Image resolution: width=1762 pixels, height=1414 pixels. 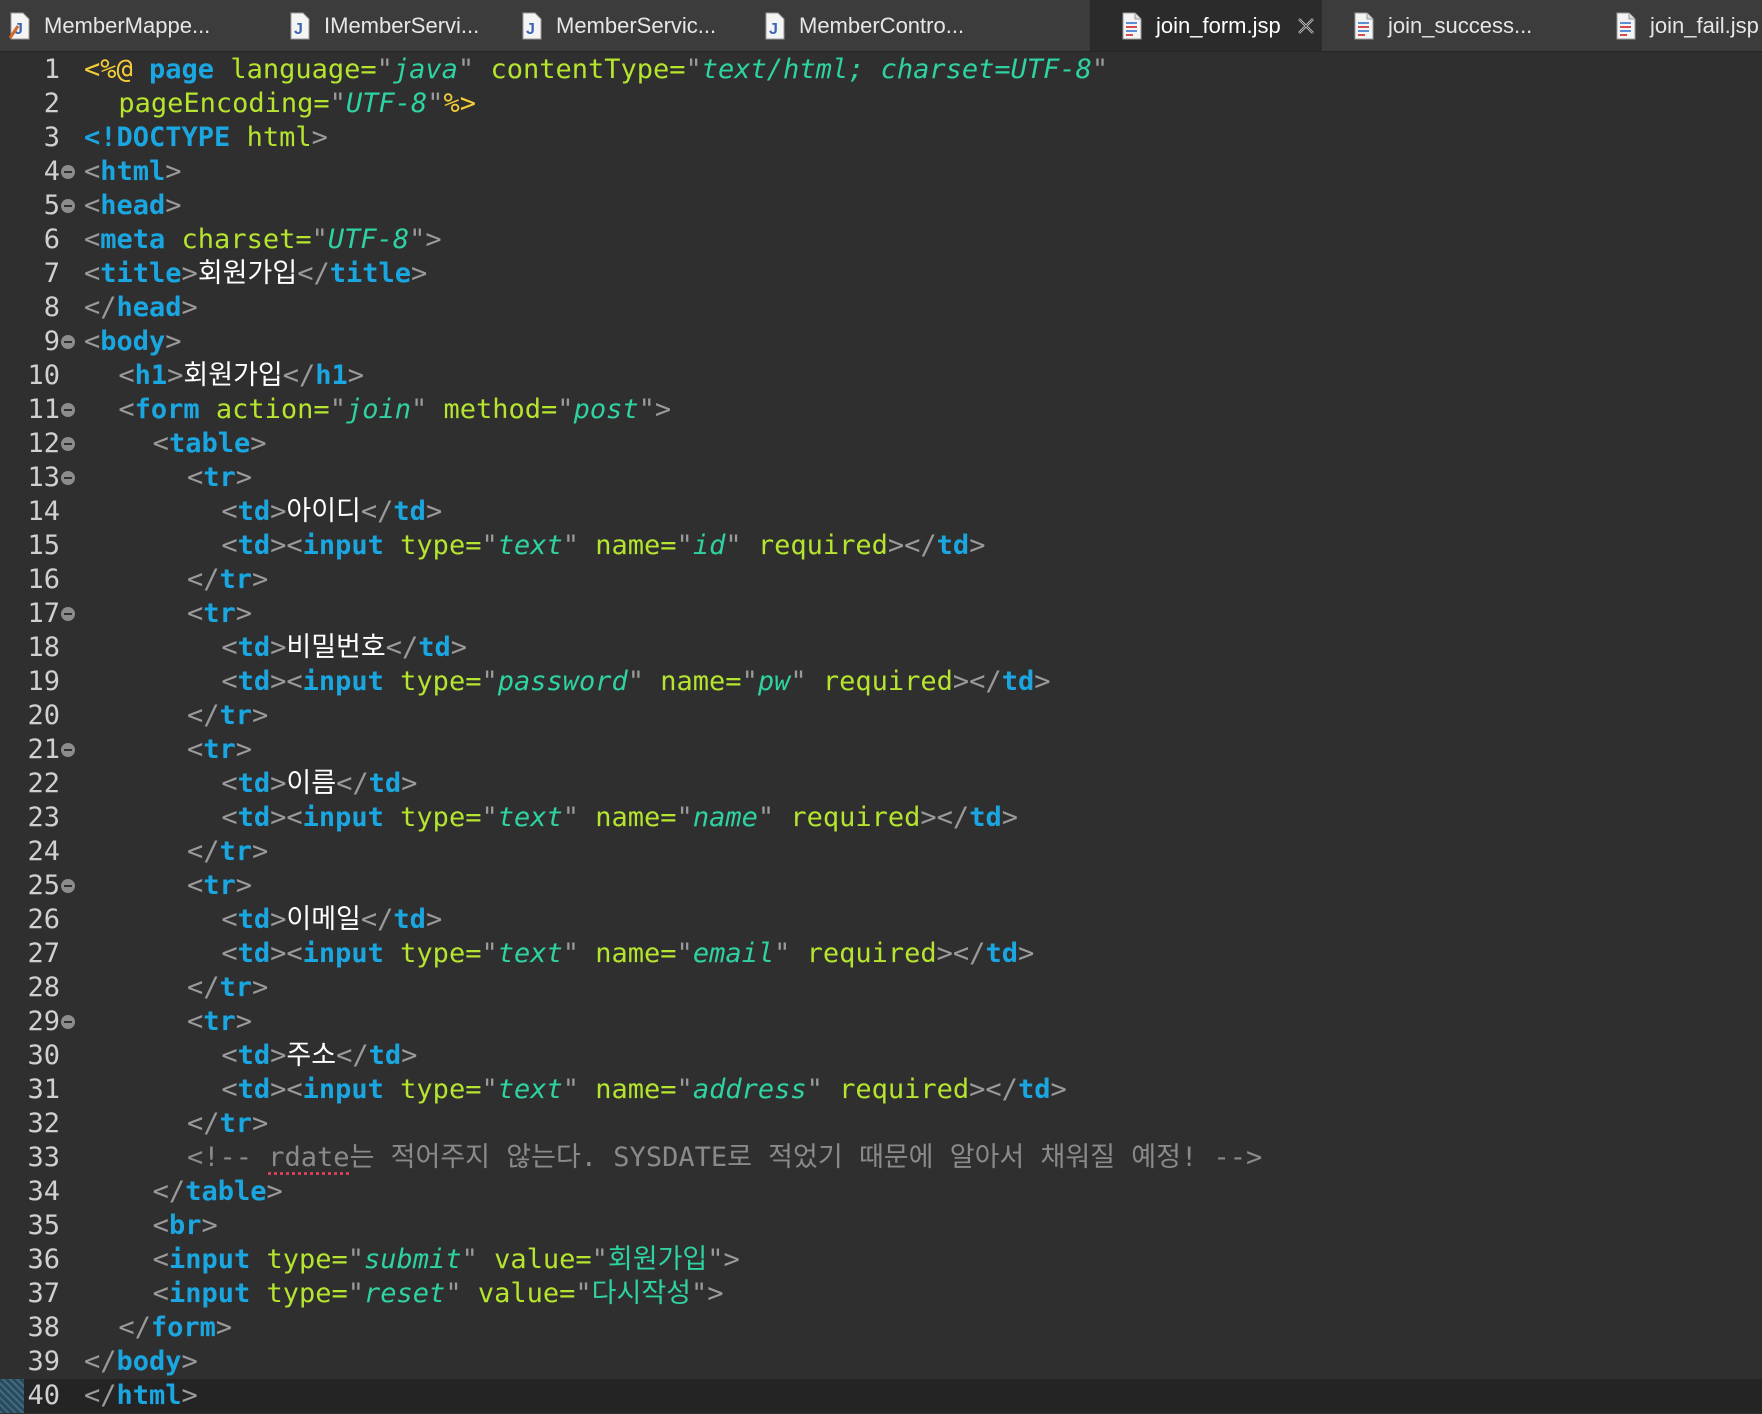 I want to click on code-line: 11 <form action="join" method="post">, so click(x=881, y=410).